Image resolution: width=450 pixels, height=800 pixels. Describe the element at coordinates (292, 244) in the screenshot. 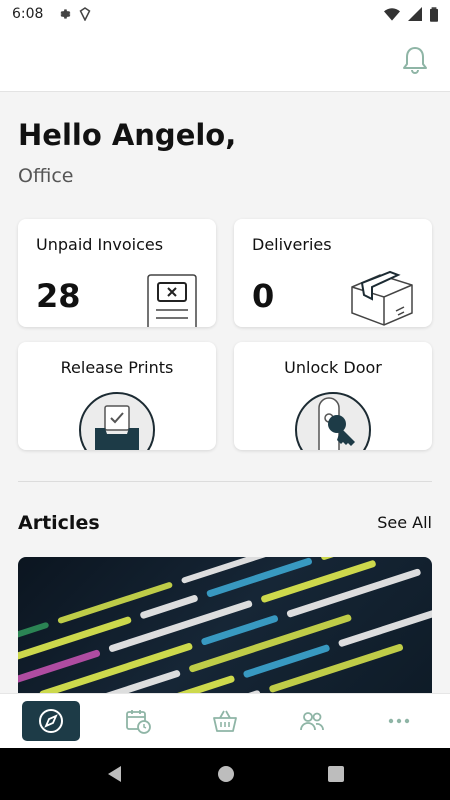

I see `deliveries-label: Deliveries` at that location.